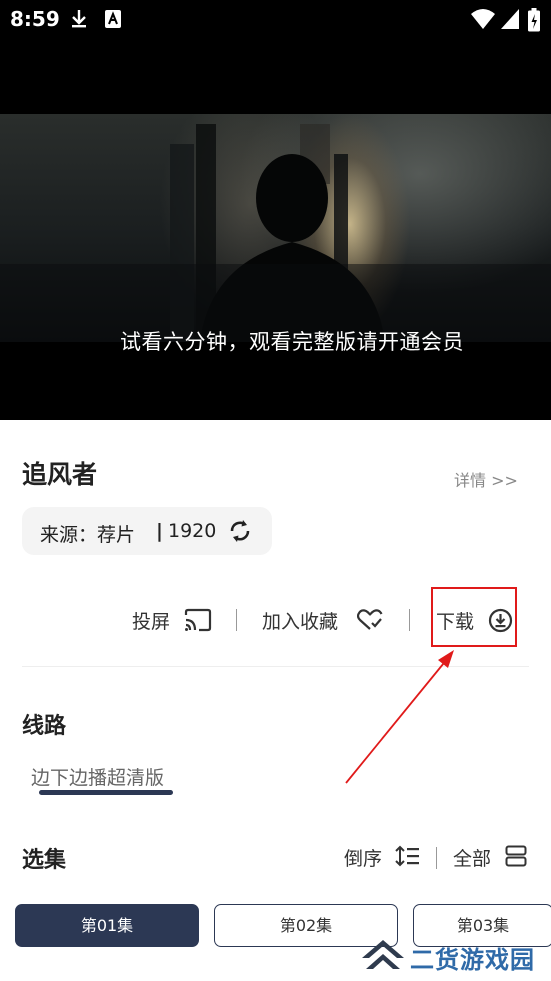 The width and height of the screenshot is (551, 981). What do you see at coordinates (198, 620) in the screenshot?
I see `cast-icon` at bounding box center [198, 620].